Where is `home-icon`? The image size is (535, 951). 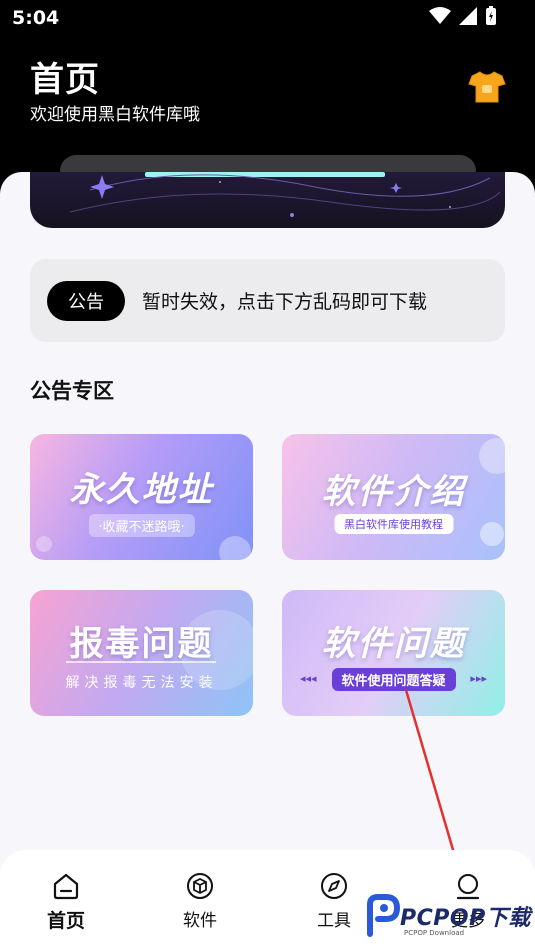 home-icon is located at coordinates (66, 886).